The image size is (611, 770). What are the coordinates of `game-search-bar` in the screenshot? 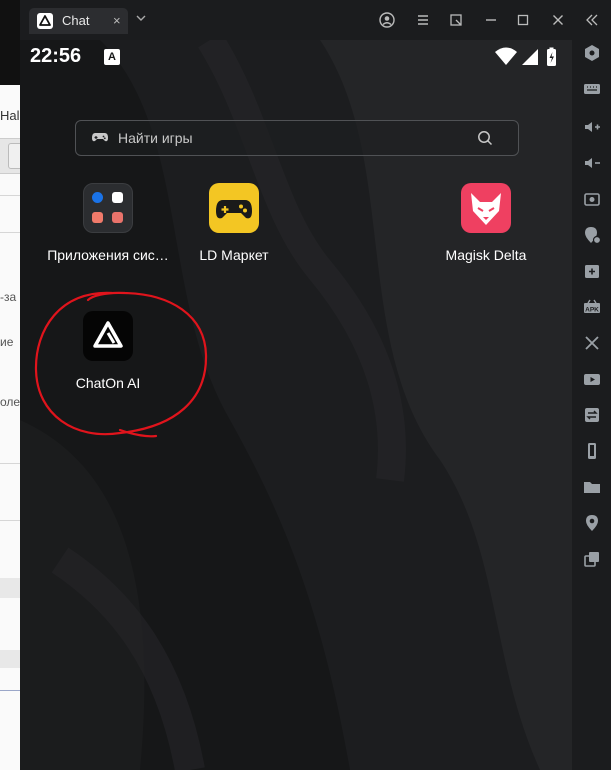 It's located at (297, 138).